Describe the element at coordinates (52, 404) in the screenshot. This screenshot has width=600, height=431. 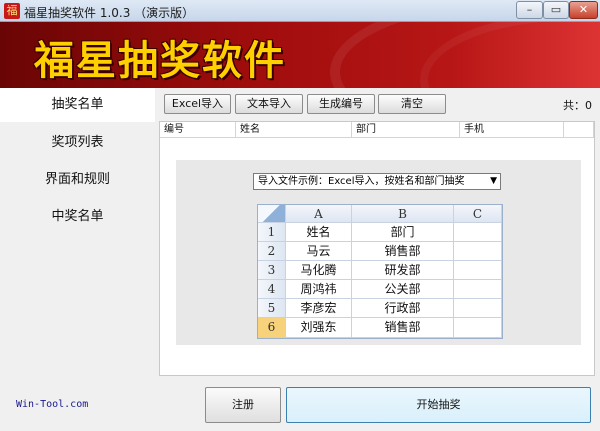
I see `website-link: Win-Tool.com` at that location.